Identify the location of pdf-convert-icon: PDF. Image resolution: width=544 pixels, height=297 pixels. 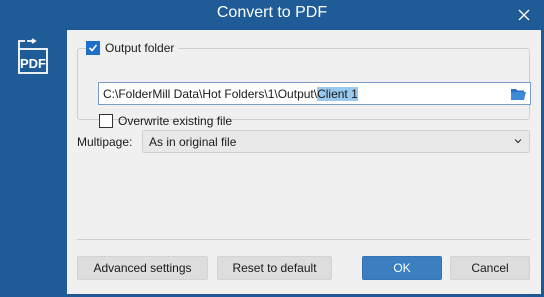
(33, 56).